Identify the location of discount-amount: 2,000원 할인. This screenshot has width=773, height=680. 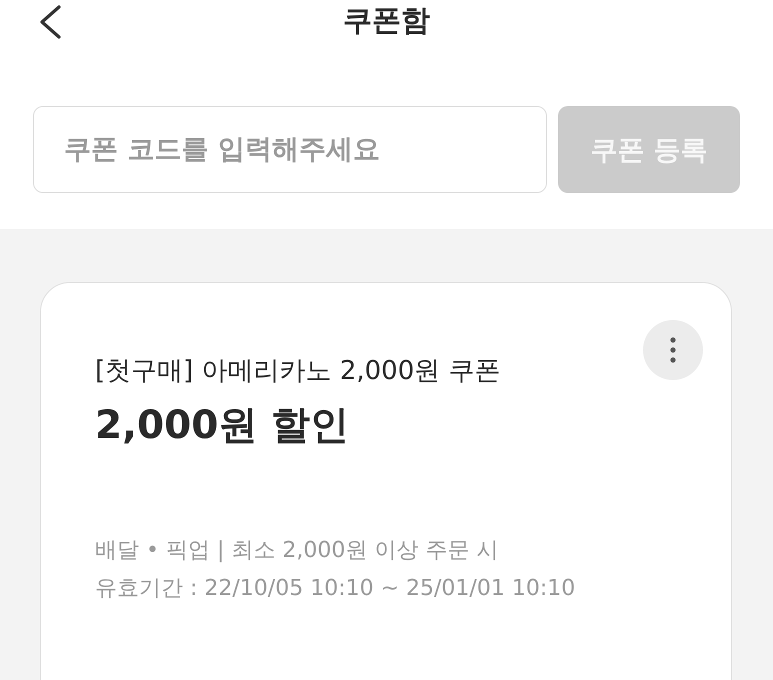
(222, 426).